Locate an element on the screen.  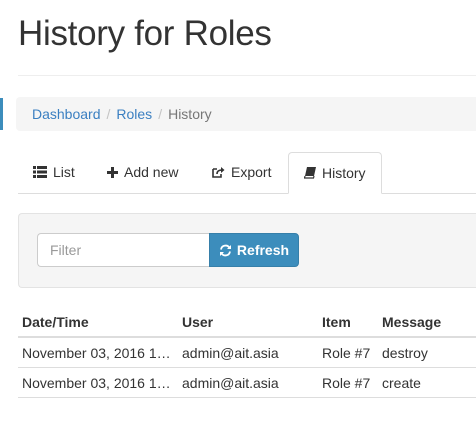
cell-message: destroy is located at coordinates (427, 352).